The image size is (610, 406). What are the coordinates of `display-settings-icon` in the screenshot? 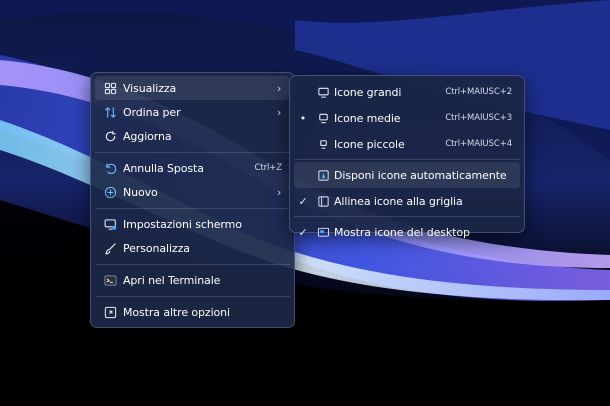 It's located at (110, 224).